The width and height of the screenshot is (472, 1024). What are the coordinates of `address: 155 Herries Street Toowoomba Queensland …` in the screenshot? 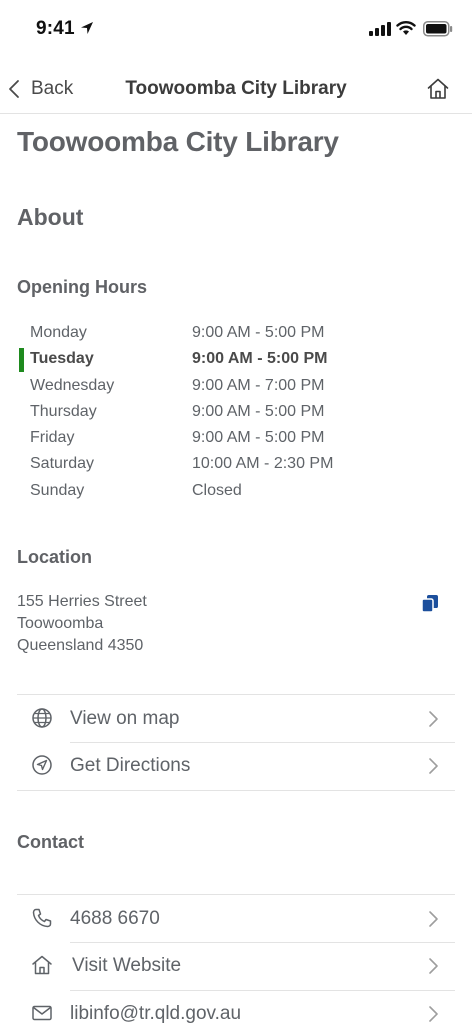 It's located at (82, 624).